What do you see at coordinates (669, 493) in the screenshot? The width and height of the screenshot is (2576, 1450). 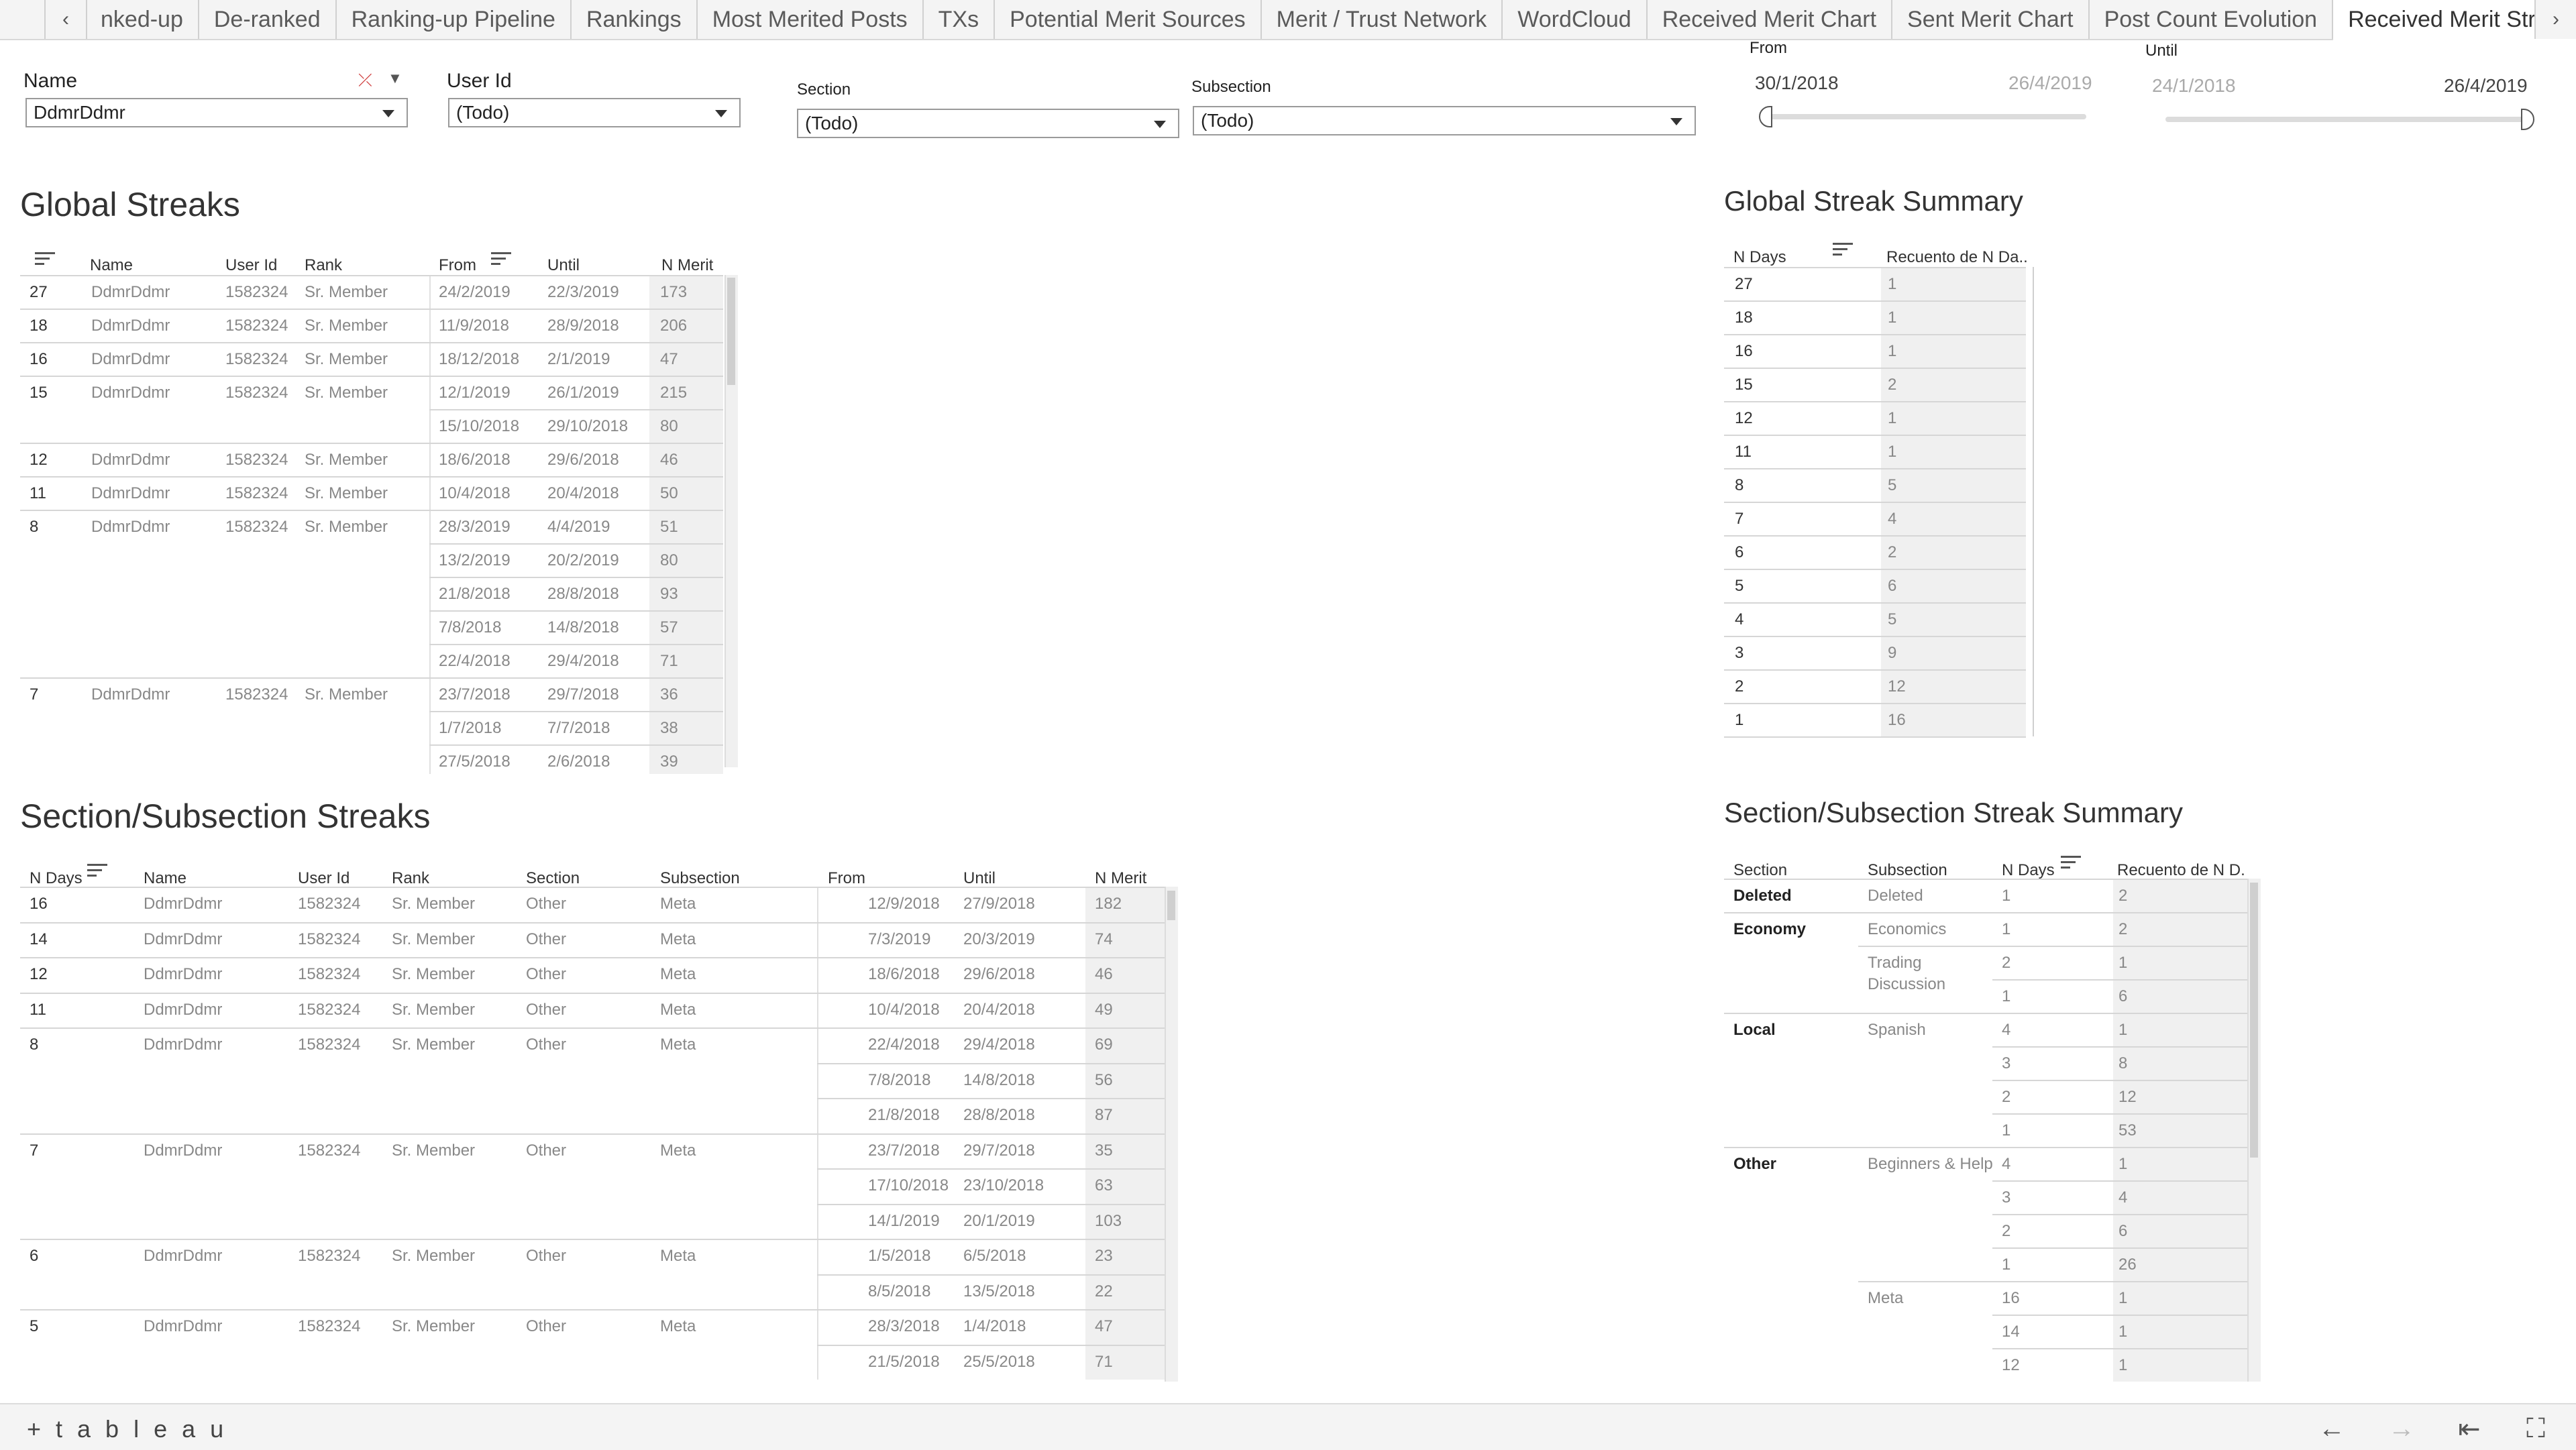 I see `cell-n-merit: 50` at bounding box center [669, 493].